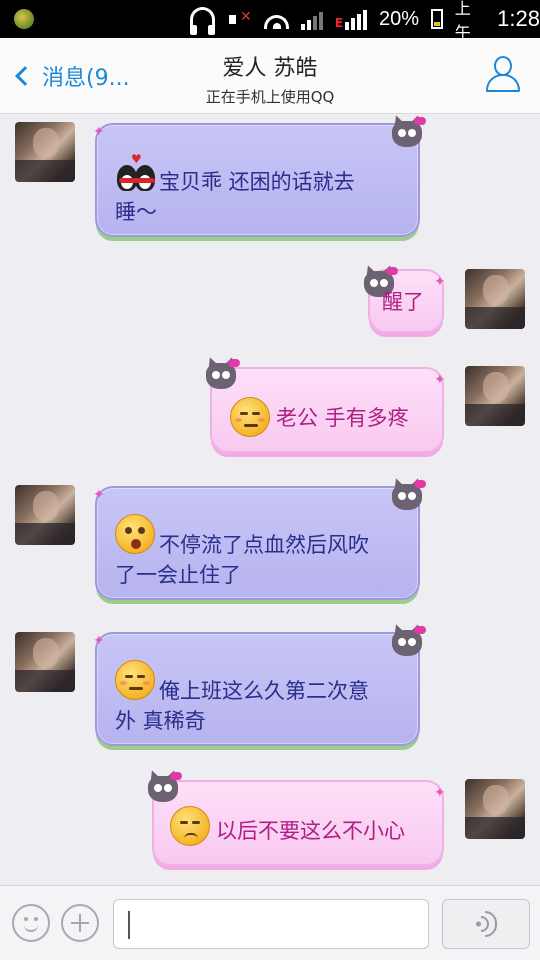 This screenshot has height=960, width=540. What do you see at coordinates (160, 721) in the screenshot?
I see `message-text: 外 真稀奇` at bounding box center [160, 721].